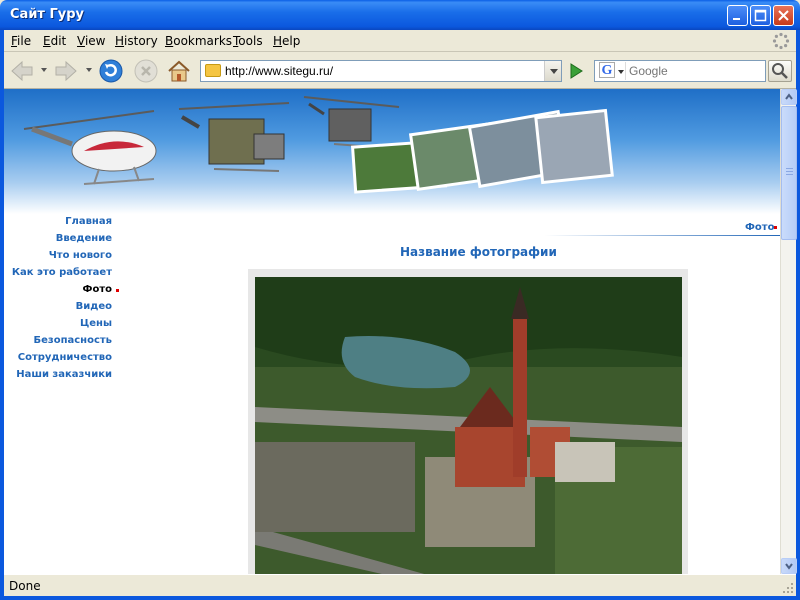 This screenshot has height=600, width=800. Describe the element at coordinates (279, 71) in the screenshot. I see `address-url: http://www.sitegu.ru/` at that location.